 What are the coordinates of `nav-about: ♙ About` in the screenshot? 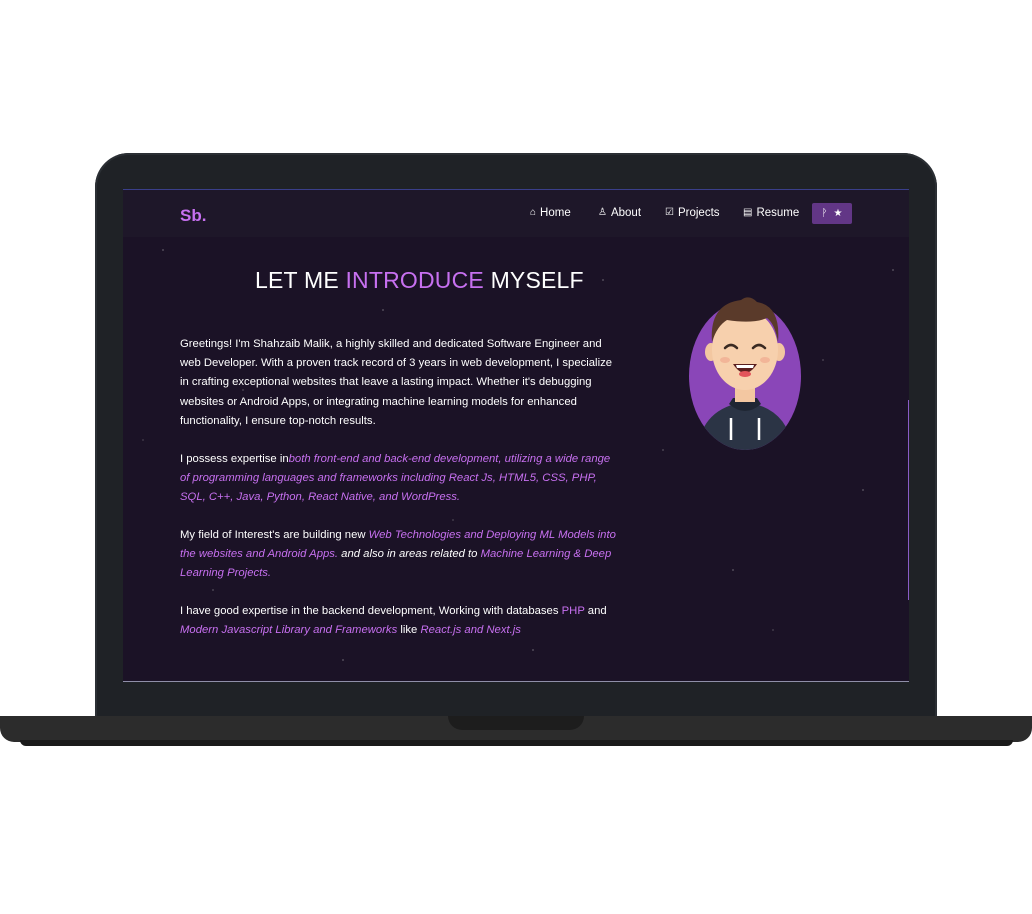 It's located at (619, 213).